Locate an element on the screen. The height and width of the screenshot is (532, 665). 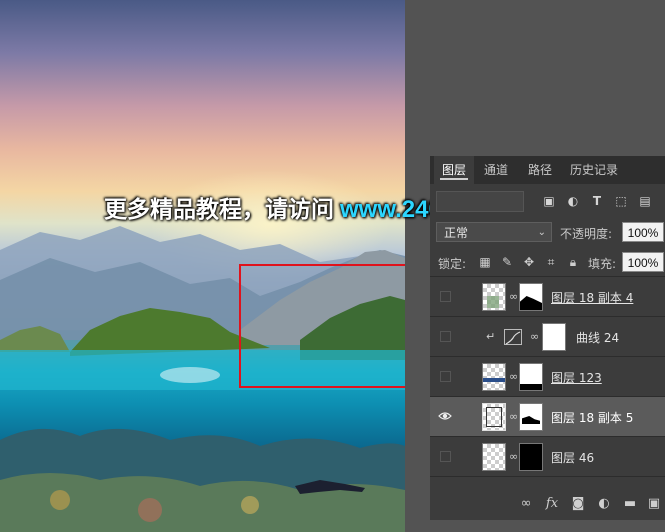
tab-channels: 通道 is located at coordinates (496, 170).